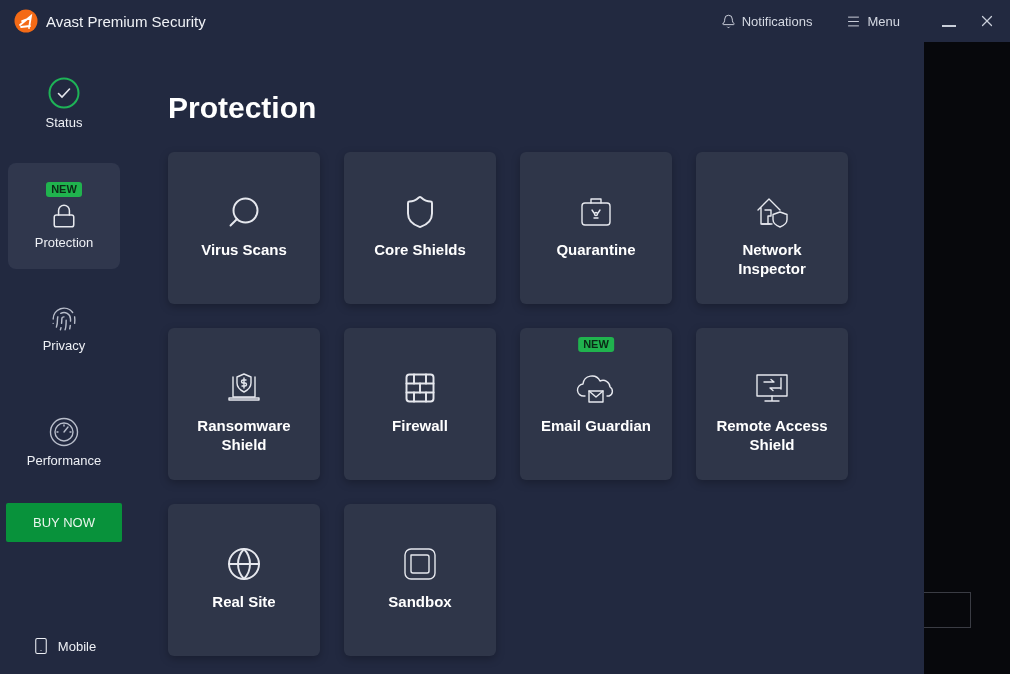 Image resolution: width=1010 pixels, height=674 pixels. I want to click on tile-label: Virus Scans, so click(244, 249).